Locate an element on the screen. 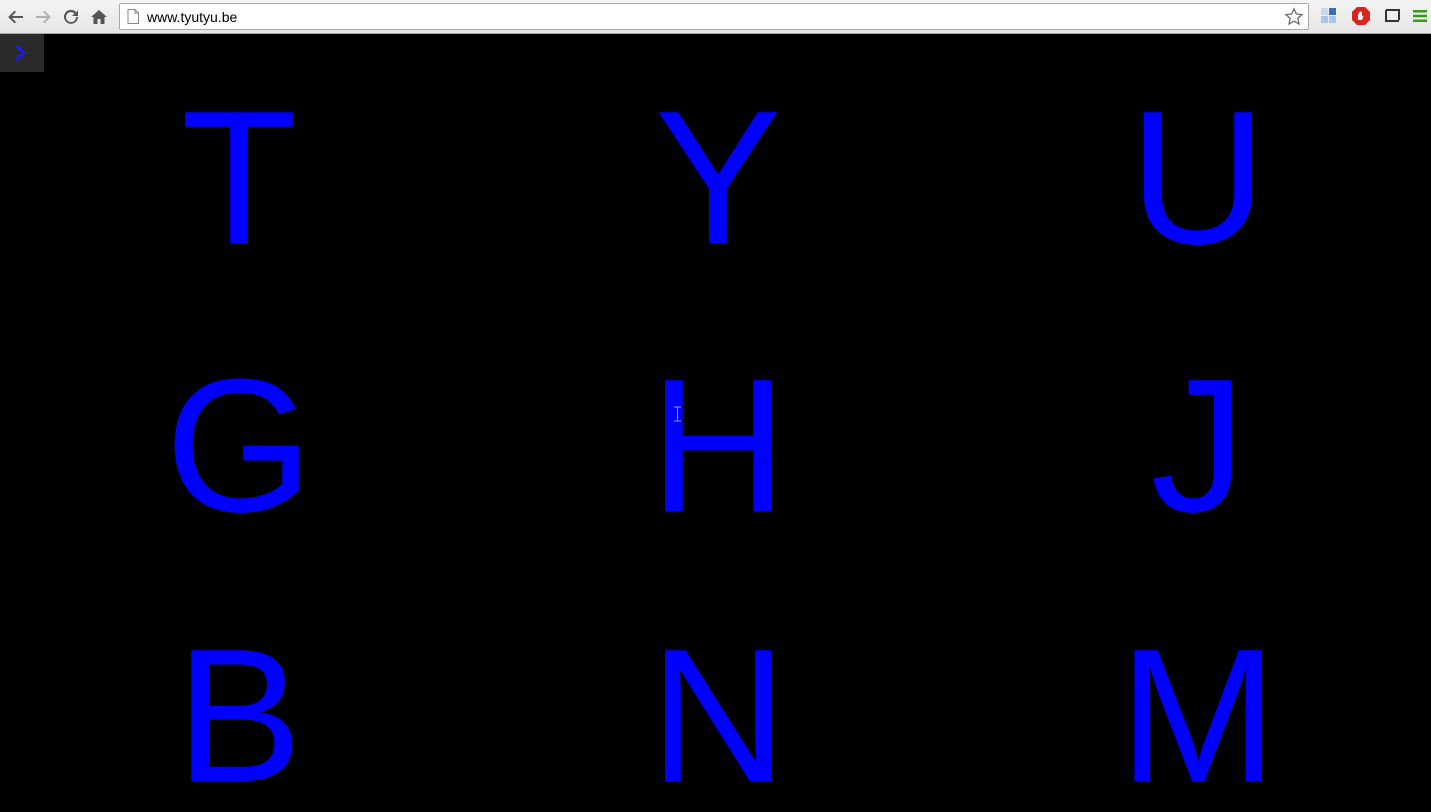  address-bar: www.tyutyu.be is located at coordinates (714, 16).